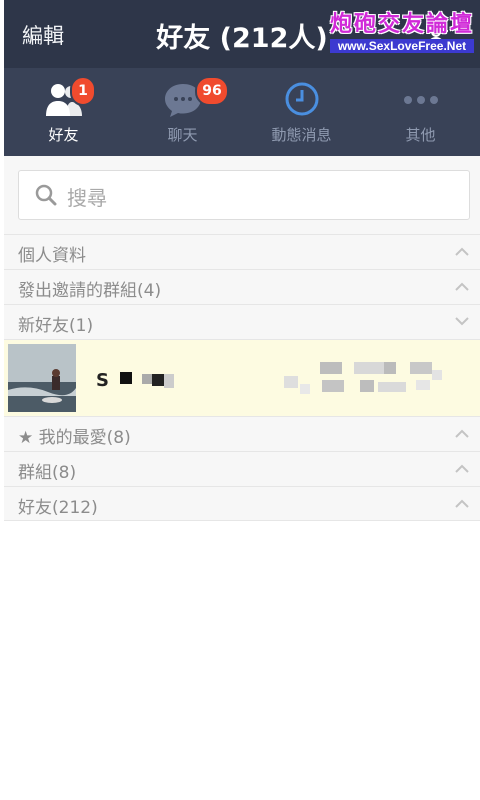 This screenshot has width=480, height=800. What do you see at coordinates (212, 91) in the screenshot?
I see `chats-badge: 96` at bounding box center [212, 91].